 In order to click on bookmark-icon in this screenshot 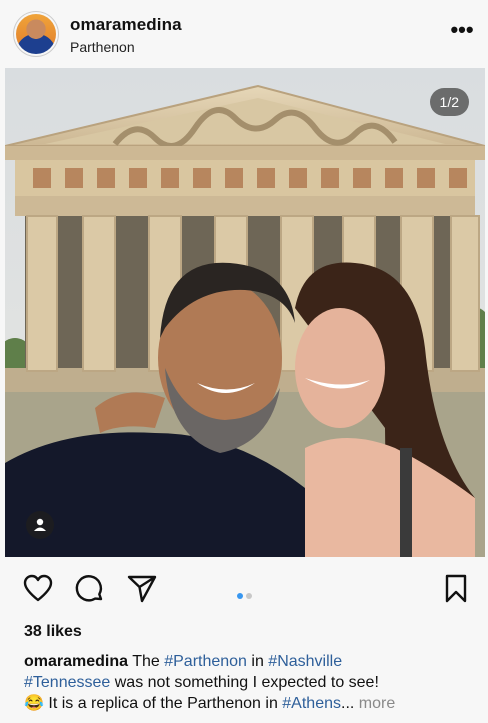, I will do `click(456, 589)`.